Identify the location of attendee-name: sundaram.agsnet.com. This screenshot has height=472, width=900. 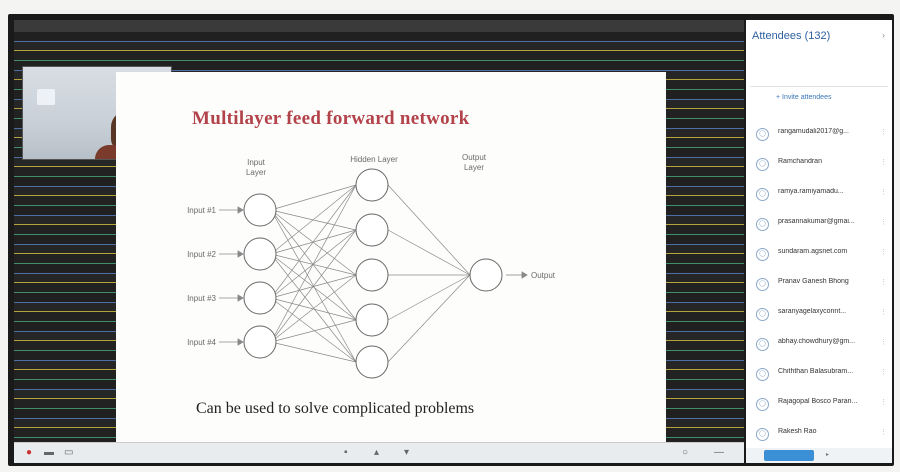
(813, 251).